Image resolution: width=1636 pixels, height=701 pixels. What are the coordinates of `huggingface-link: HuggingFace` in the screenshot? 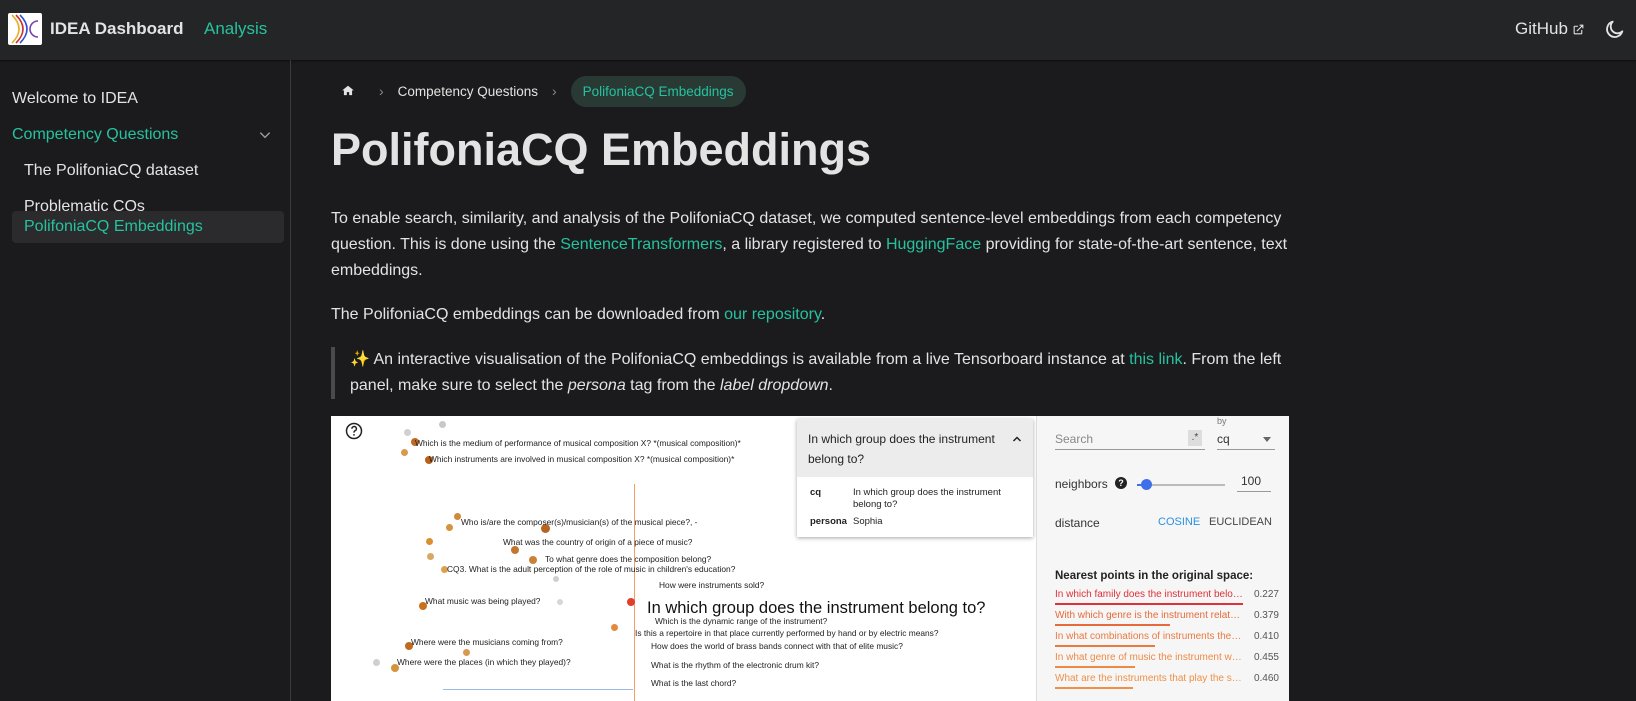 It's located at (933, 244).